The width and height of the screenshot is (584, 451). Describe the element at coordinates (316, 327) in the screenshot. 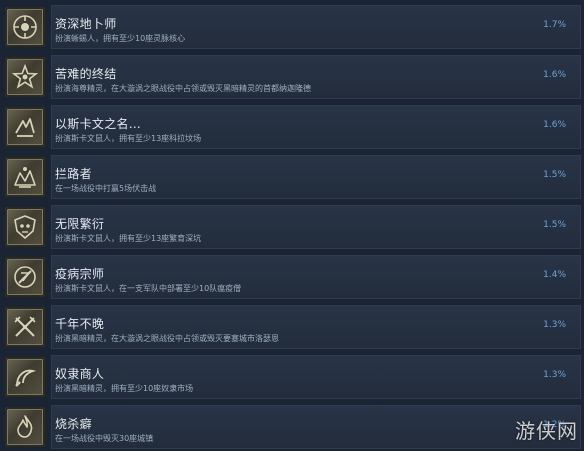

I see `achievement-panel: 千年不晚 扮演黑暗精灵，在大漩涡之眼战役中占领或毁灭要塞城市洛瑟恩 1.3%` at that location.